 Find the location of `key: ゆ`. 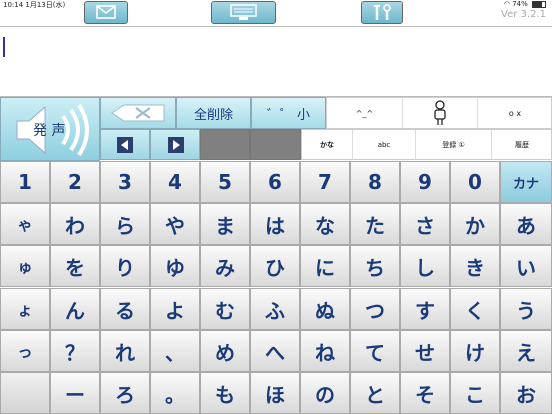

key: ゆ is located at coordinates (175, 266).